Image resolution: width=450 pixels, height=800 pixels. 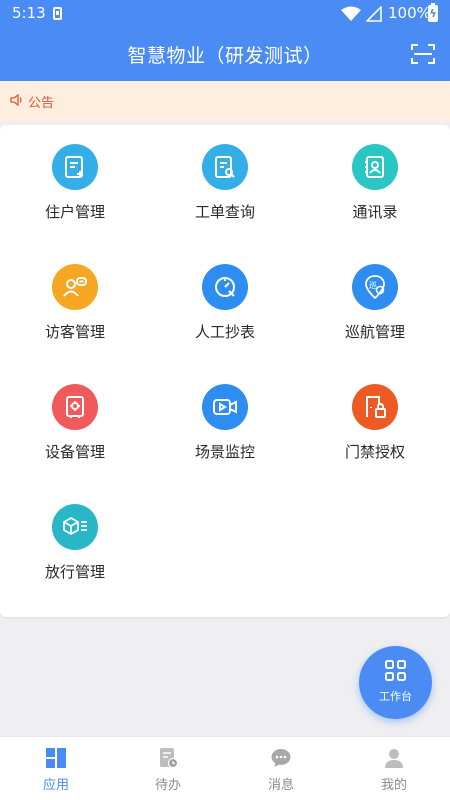 I want to click on grid-item-label: 放行管理, so click(x=74, y=572).